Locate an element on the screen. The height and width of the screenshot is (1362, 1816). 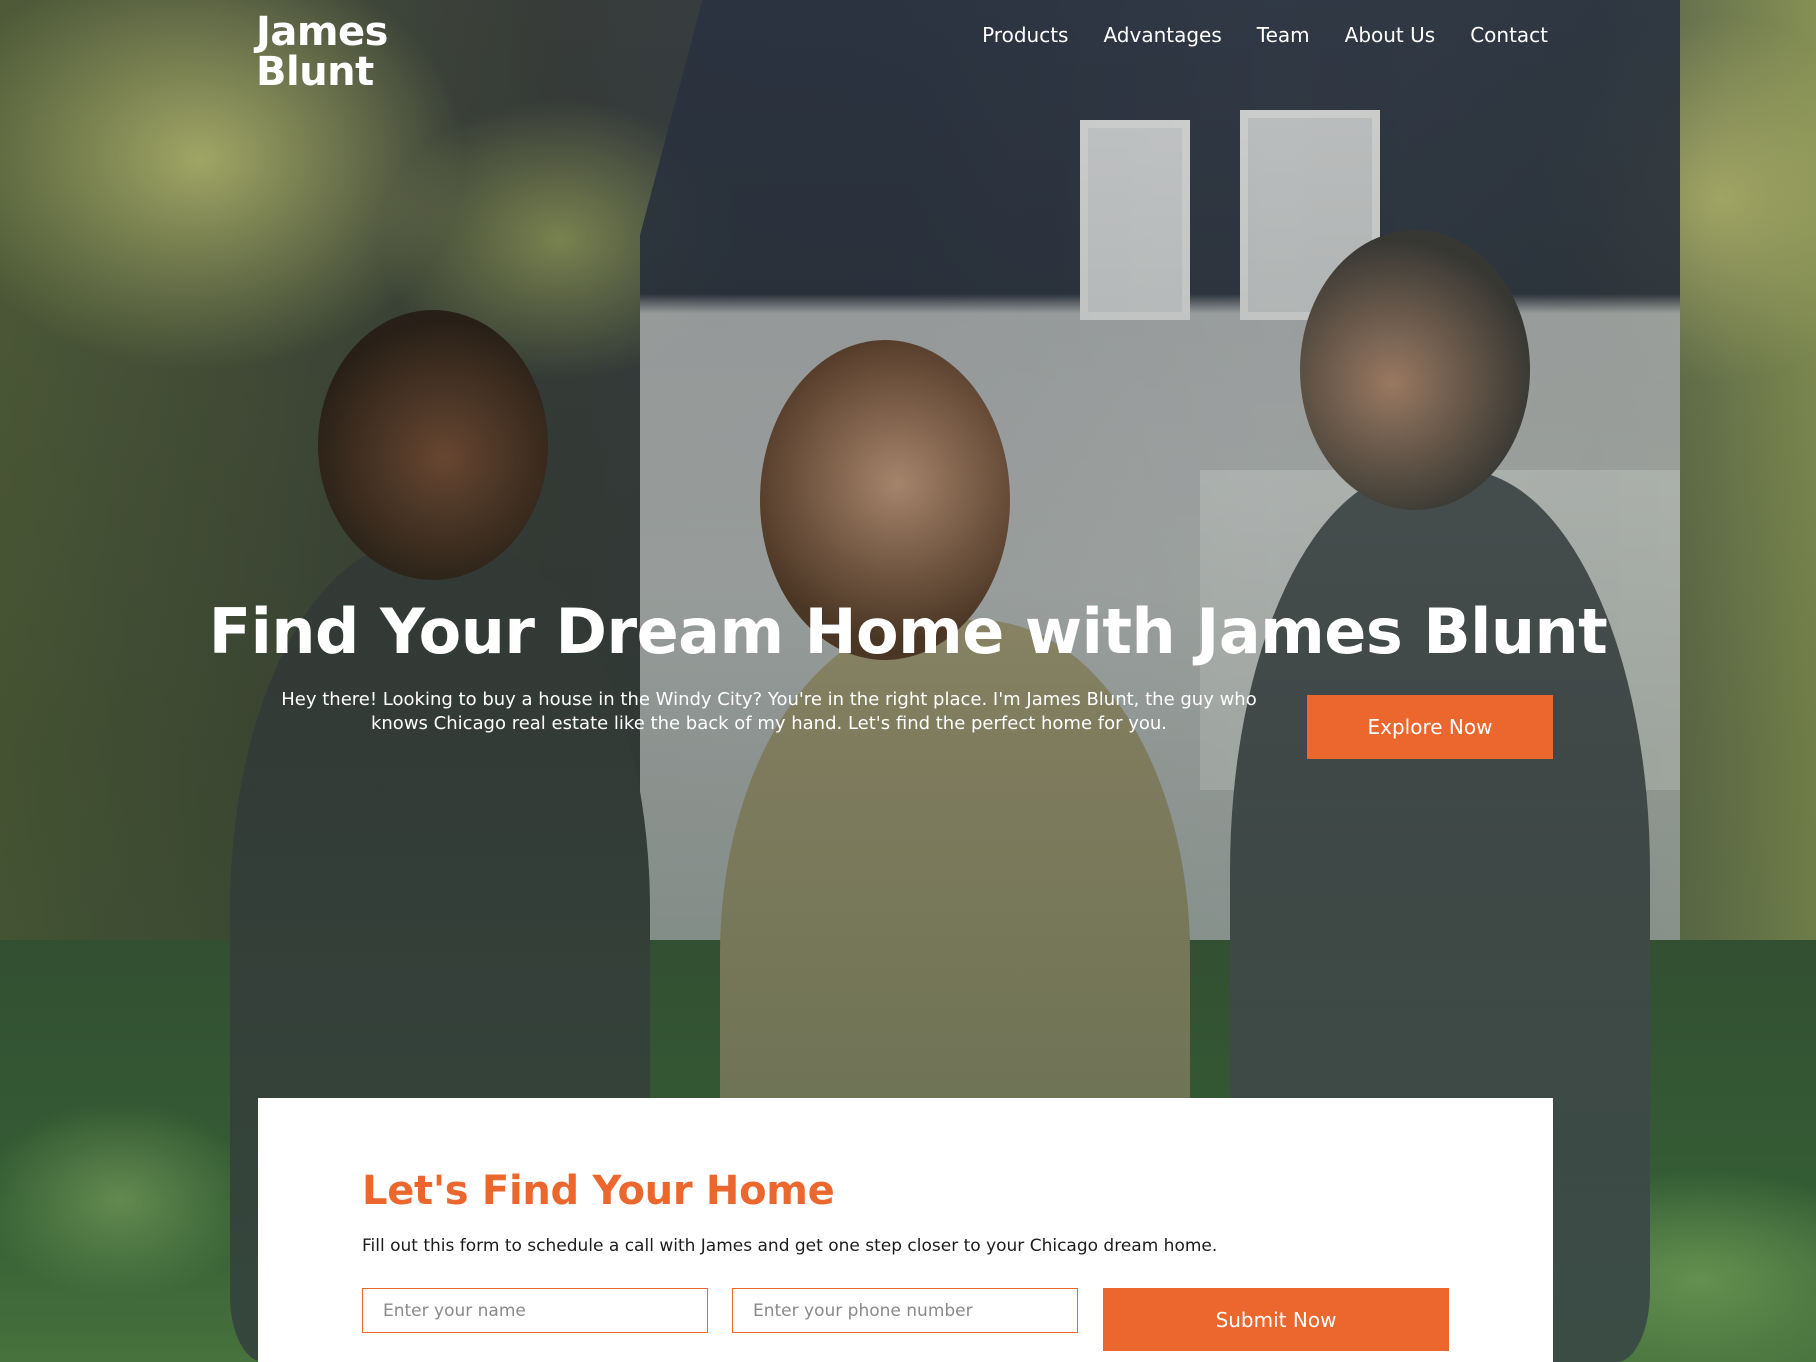
logo-line-2: Blunt is located at coordinates (315, 72).